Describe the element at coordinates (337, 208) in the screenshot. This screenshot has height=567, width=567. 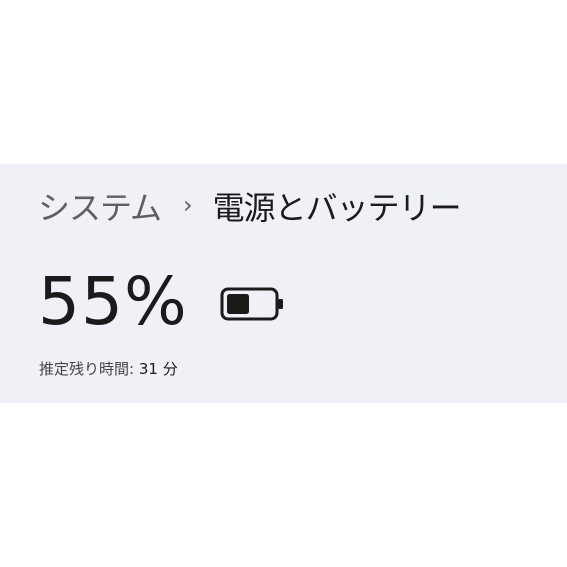
I see `page-title: 電源とバッテリー` at that location.